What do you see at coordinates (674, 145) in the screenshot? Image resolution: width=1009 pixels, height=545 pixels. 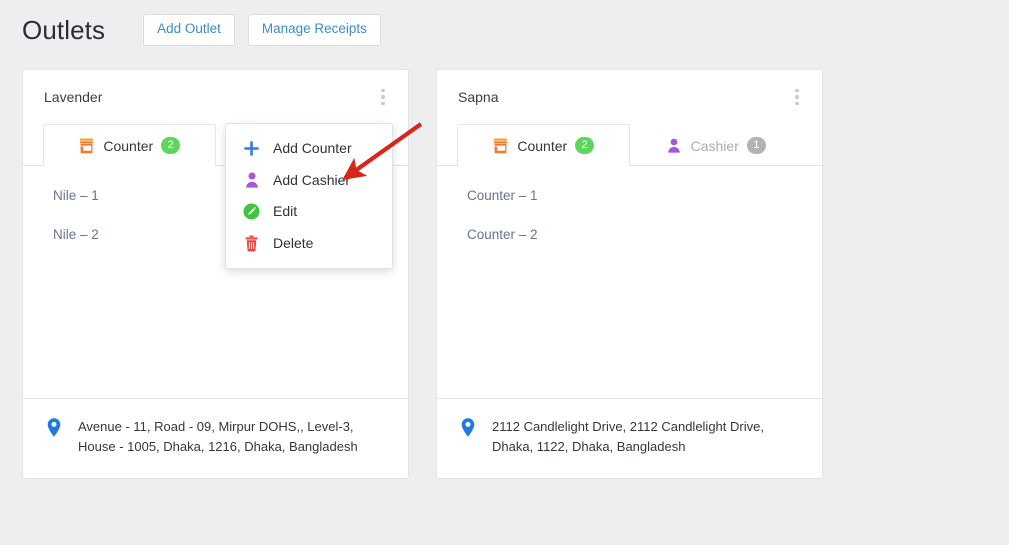 I see `cashier-icon` at bounding box center [674, 145].